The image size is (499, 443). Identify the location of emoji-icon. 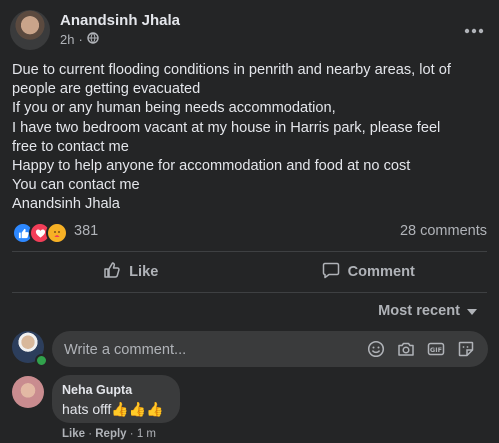
(376, 349).